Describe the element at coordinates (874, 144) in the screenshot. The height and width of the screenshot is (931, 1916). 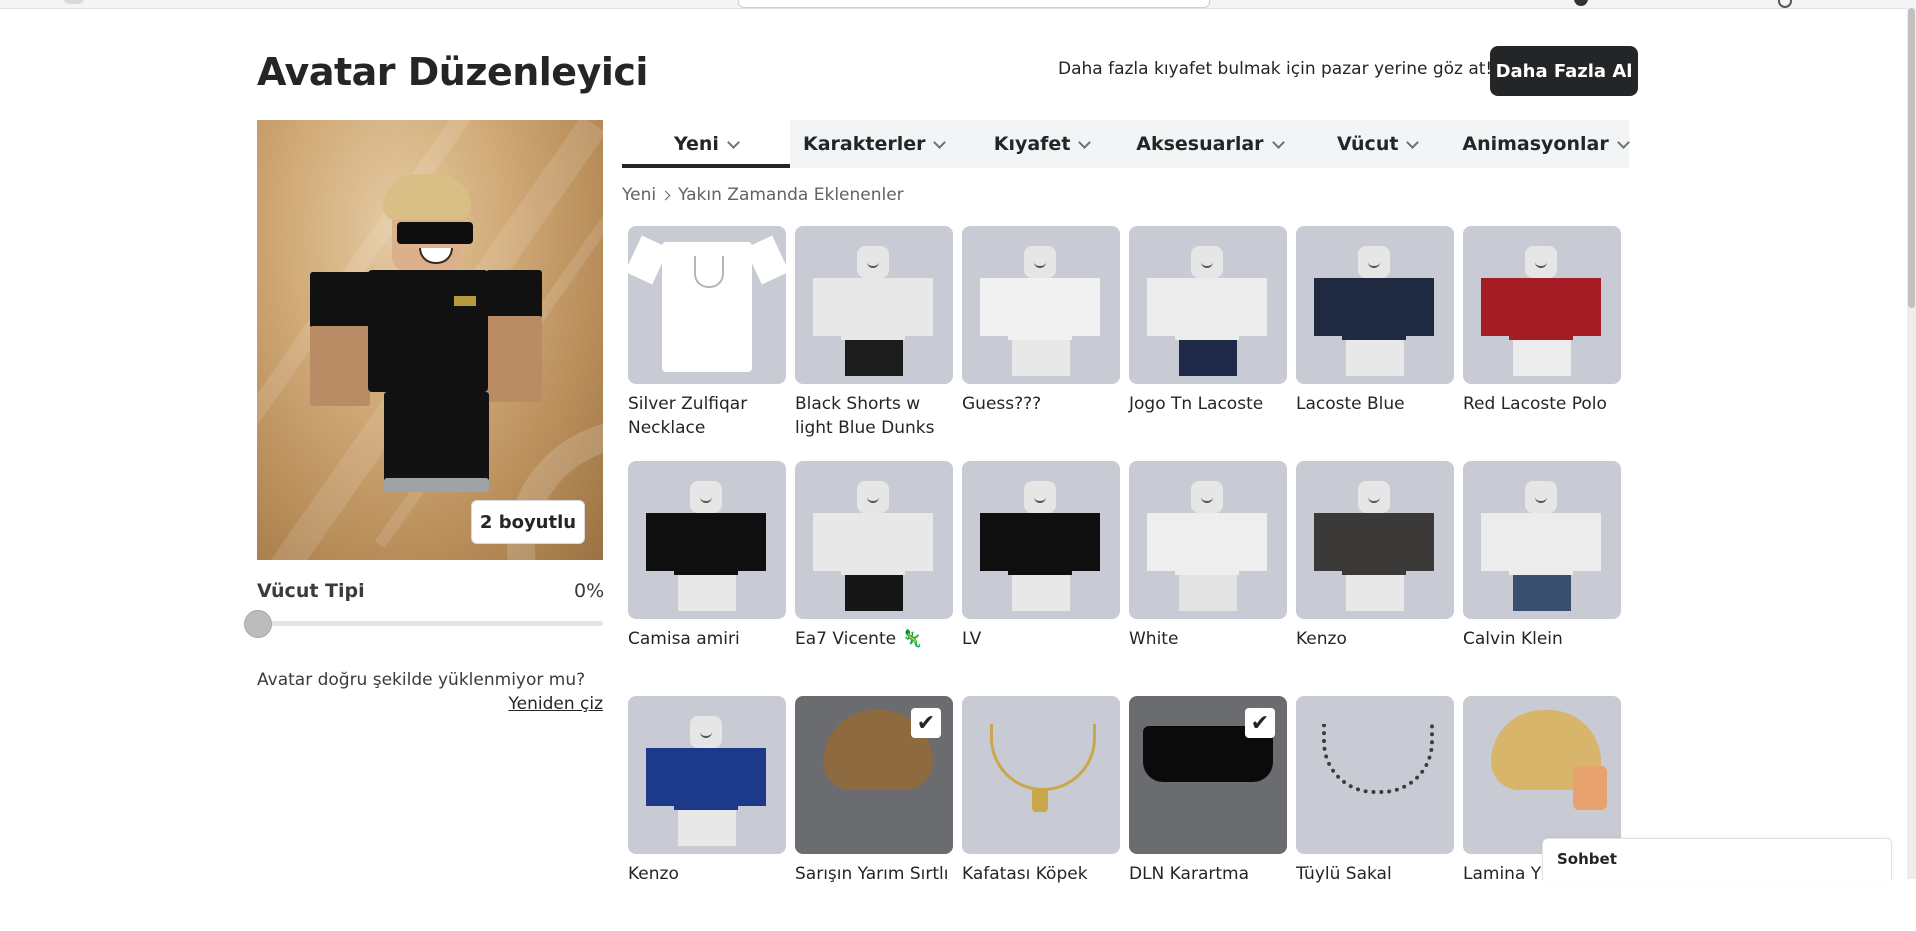
I see `tab-1: Karakterler` at that location.